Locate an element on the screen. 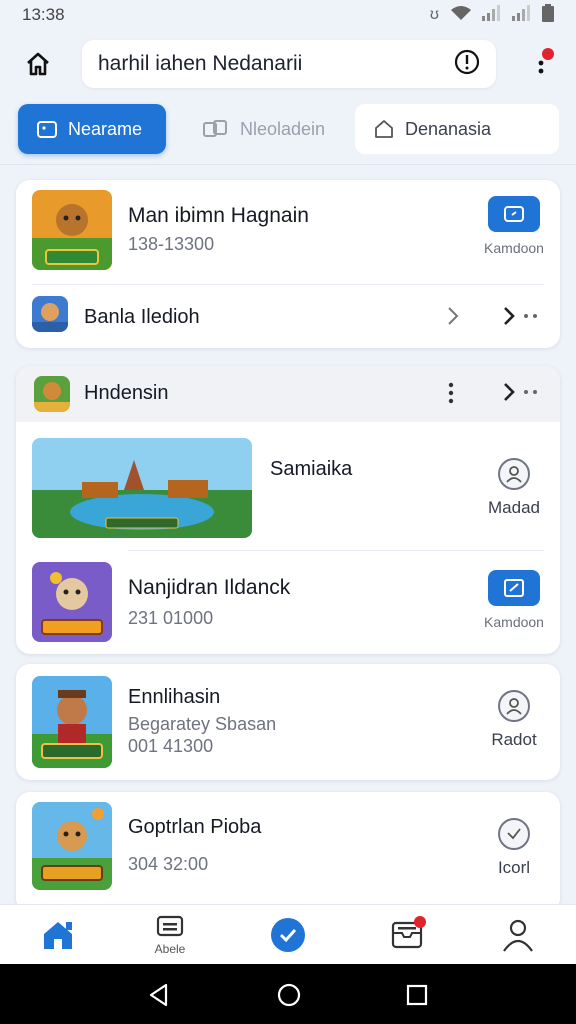 The image size is (576, 1024). tab-nleoladein: Nleoladein is located at coordinates (259, 129).